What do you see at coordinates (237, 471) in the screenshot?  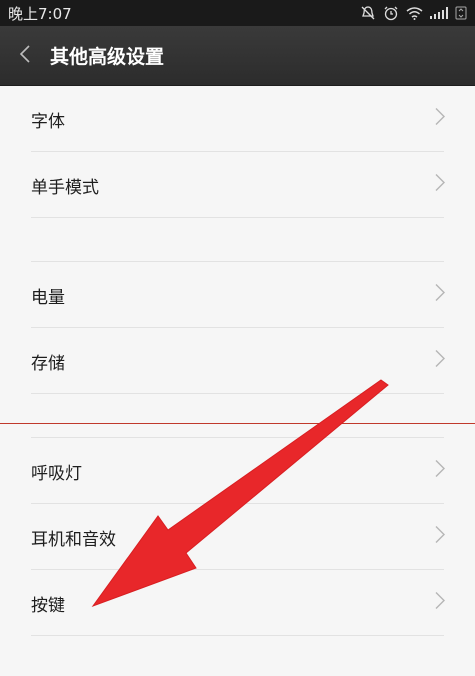 I see `settings-item-breathing-light: 呼吸灯` at bounding box center [237, 471].